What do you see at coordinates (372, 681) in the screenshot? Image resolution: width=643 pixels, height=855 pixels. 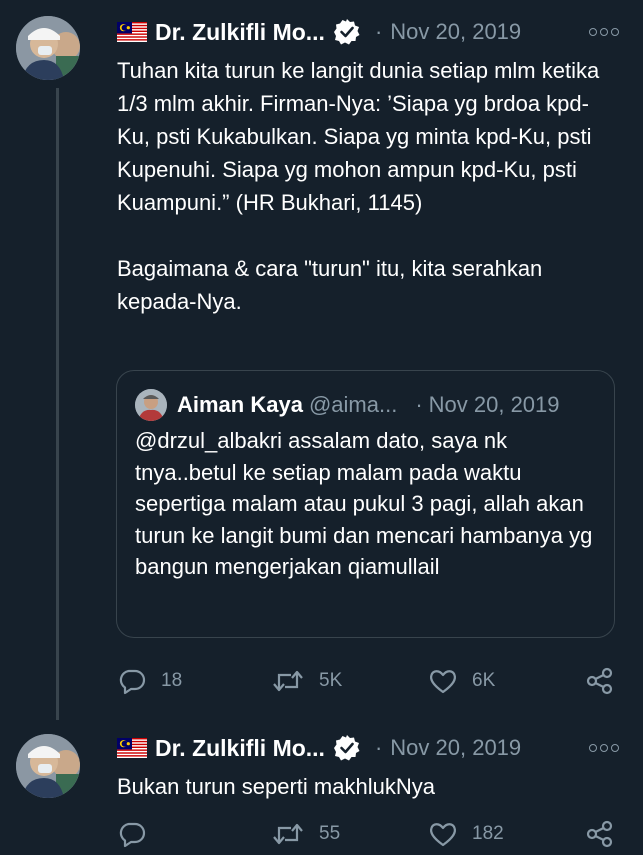 I see `tweet-actions: 18 5K 6K` at bounding box center [372, 681].